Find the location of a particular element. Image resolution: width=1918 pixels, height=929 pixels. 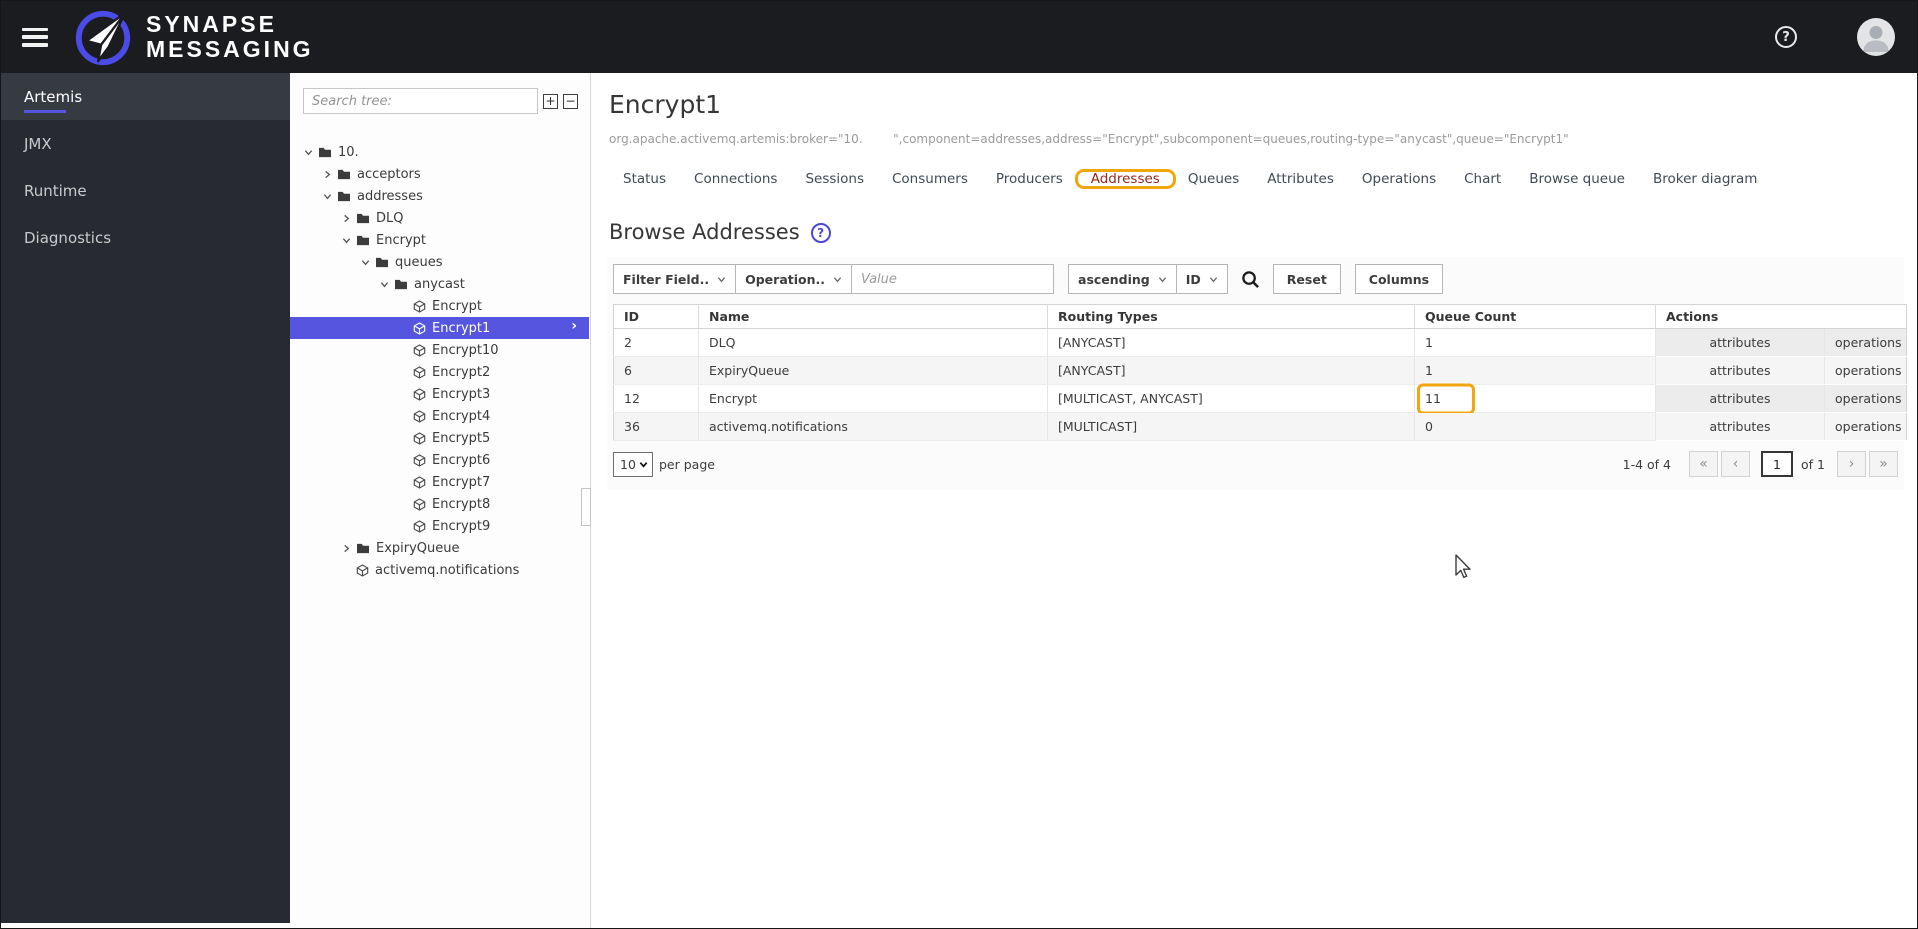

tree-node-label: Encrypt10 is located at coordinates (465, 350).